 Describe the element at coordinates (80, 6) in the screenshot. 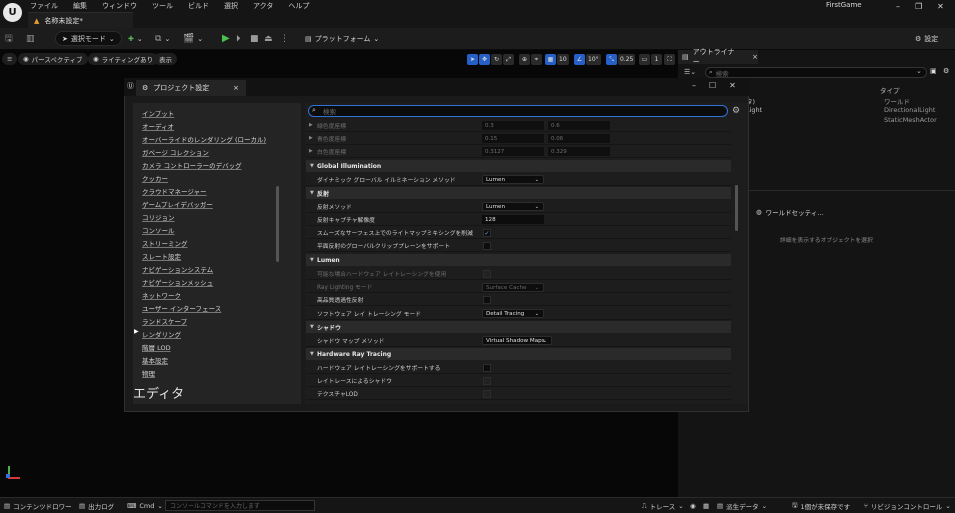

I see `menu-edit: 編集` at that location.